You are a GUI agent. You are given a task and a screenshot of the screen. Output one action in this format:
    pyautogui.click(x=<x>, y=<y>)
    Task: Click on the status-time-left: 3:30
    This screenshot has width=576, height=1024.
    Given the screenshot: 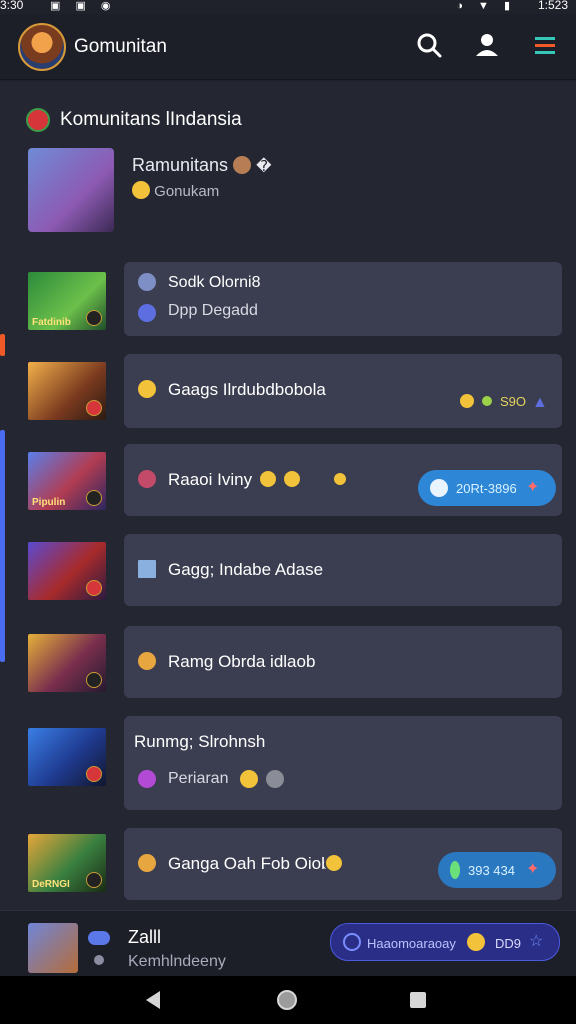 What is the action you would take?
    pyautogui.click(x=12, y=6)
    